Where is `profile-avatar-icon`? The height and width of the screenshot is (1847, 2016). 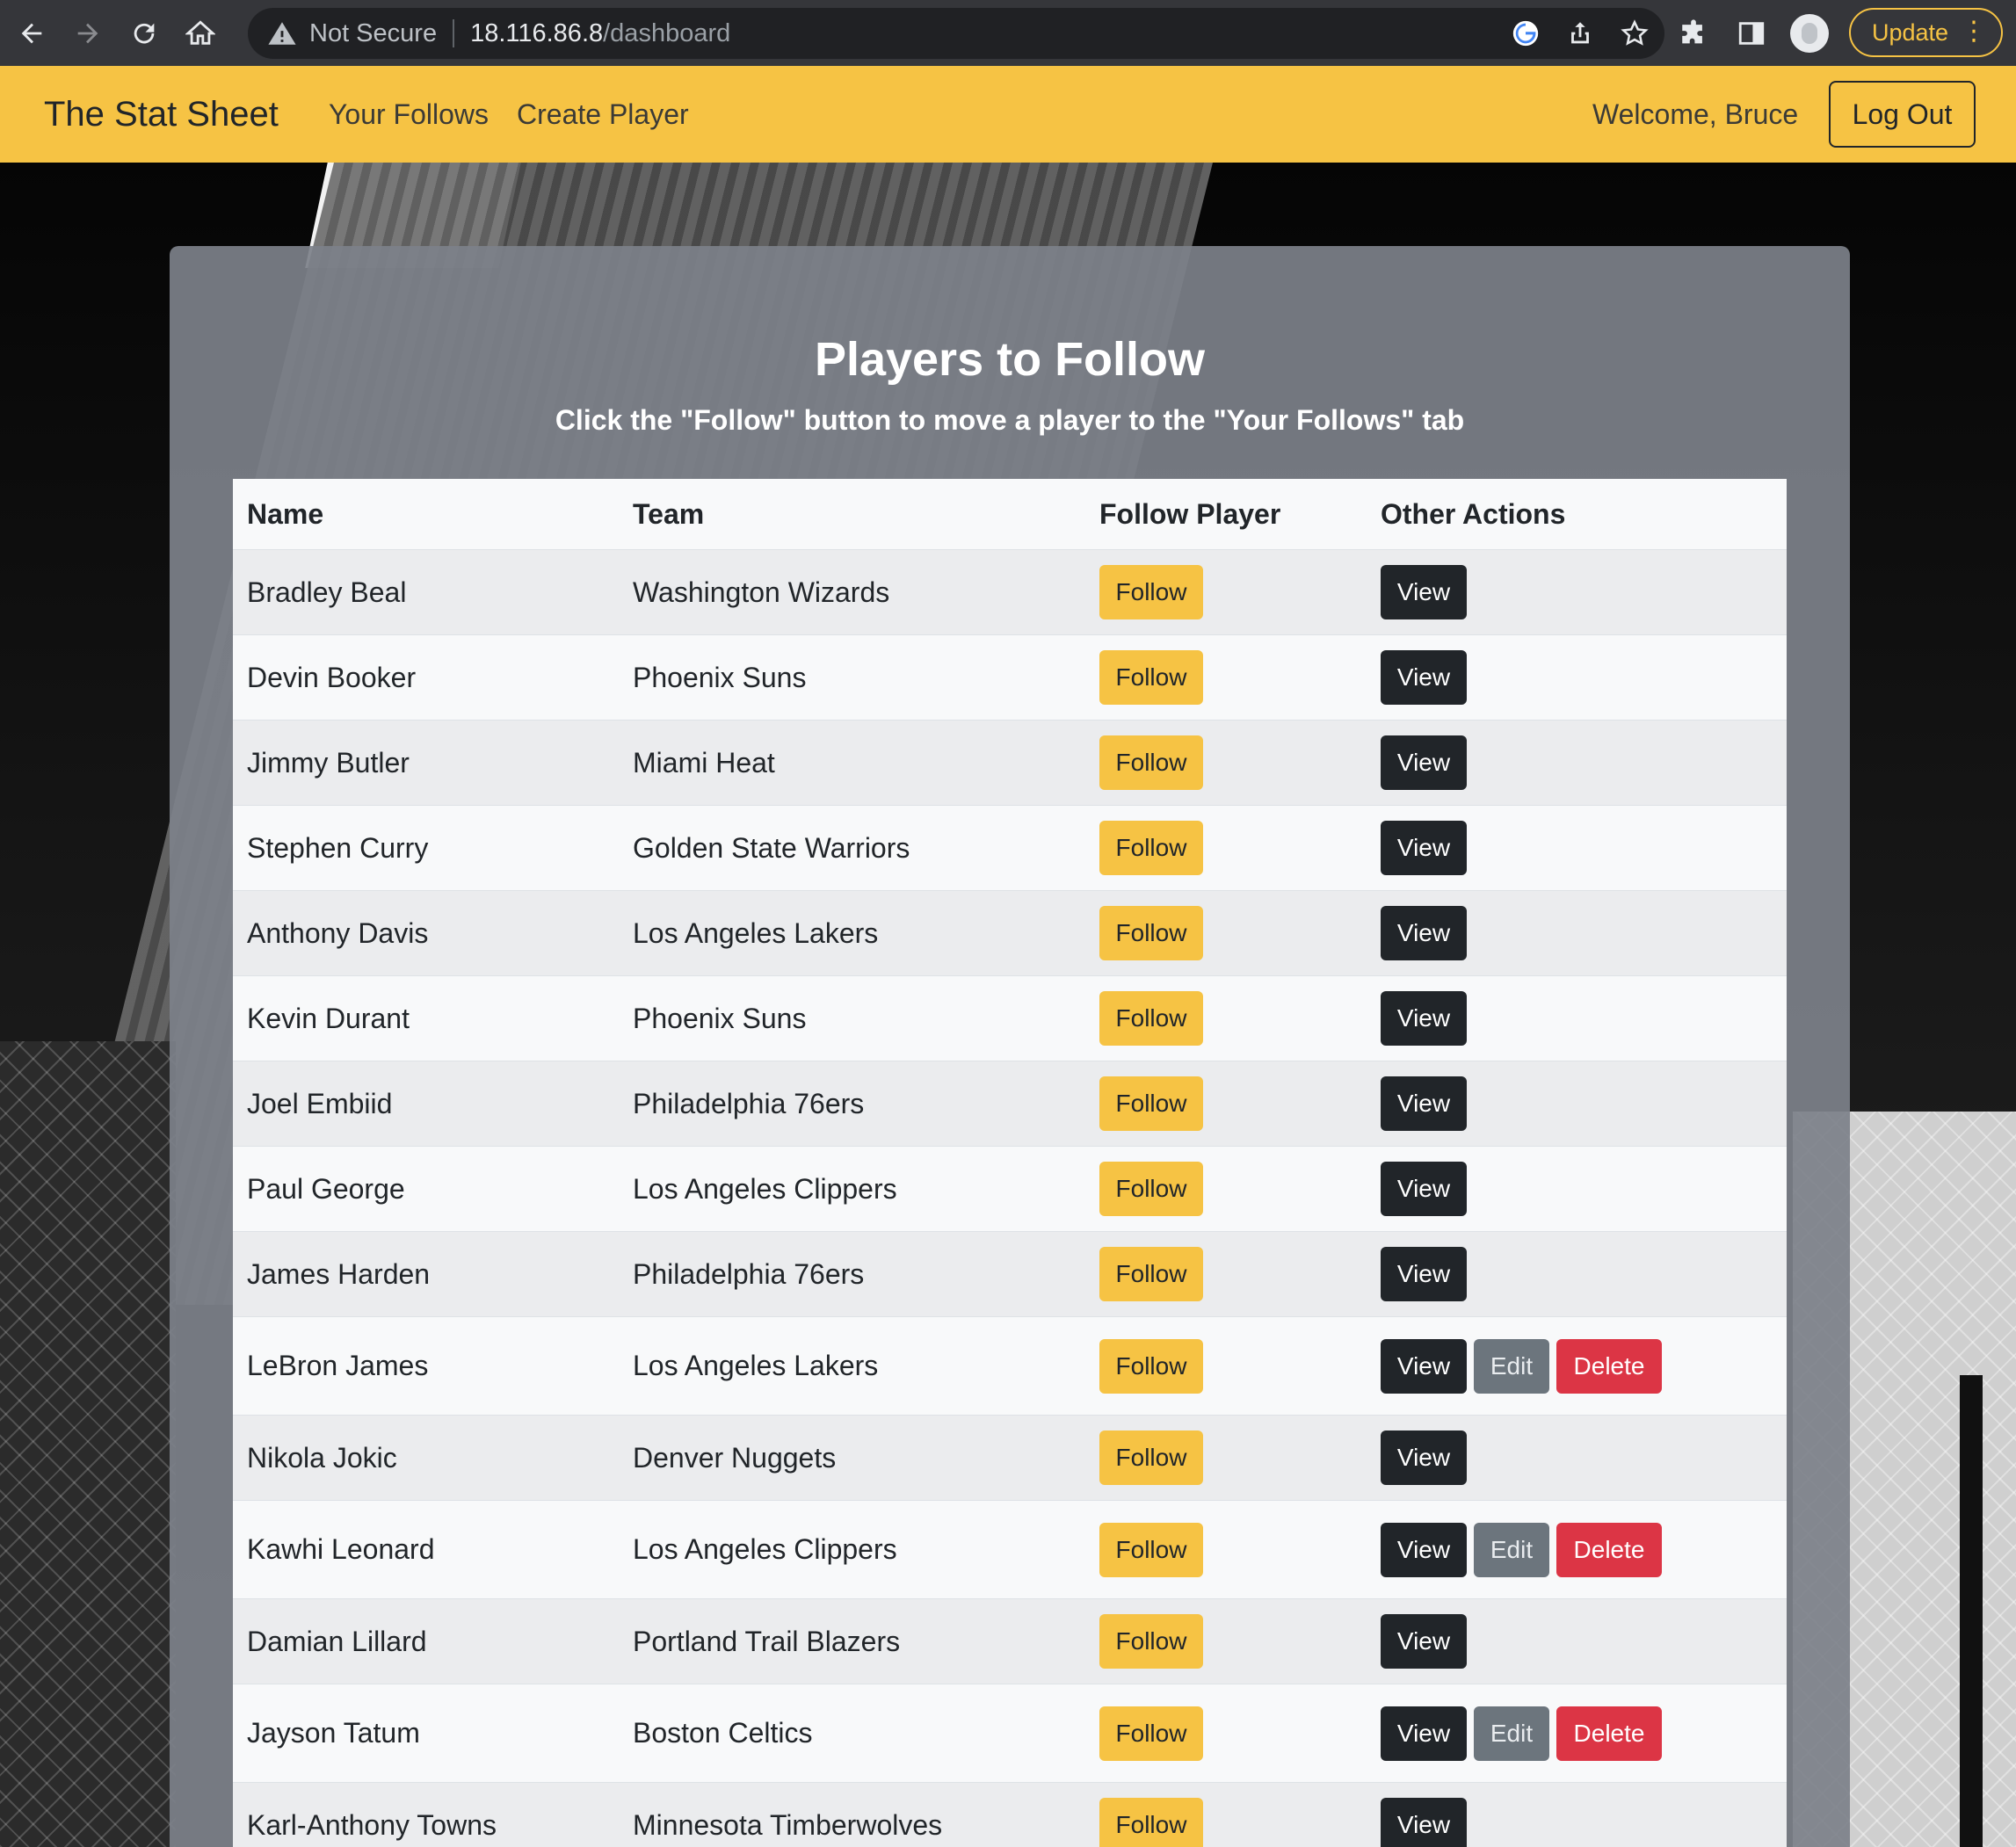 profile-avatar-icon is located at coordinates (1810, 33).